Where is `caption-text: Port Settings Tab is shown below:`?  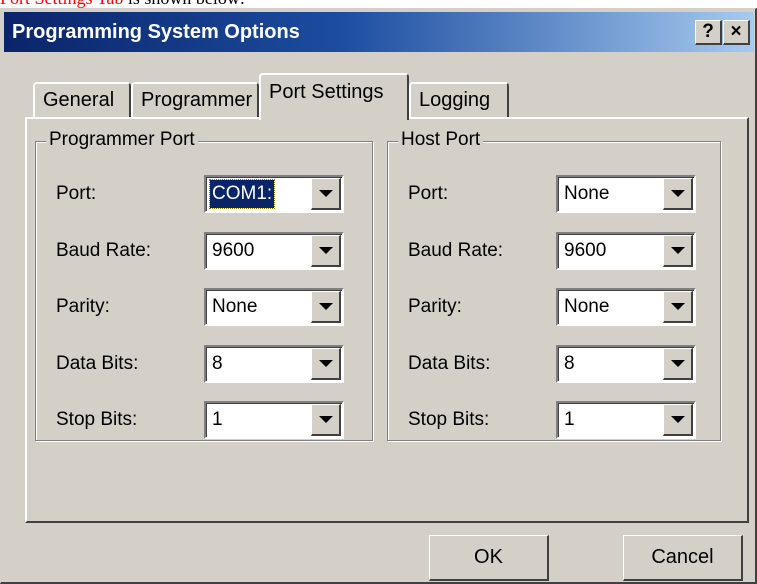 caption-text: Port Settings Tab is shown below: is located at coordinates (122, 4).